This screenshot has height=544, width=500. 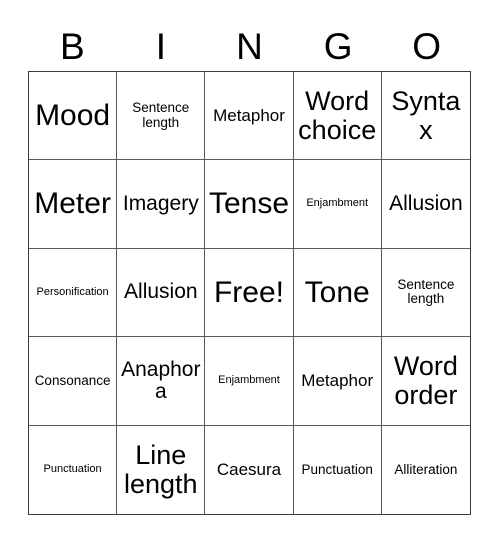 I want to click on bingo-cell-label: Free!, so click(x=248, y=292).